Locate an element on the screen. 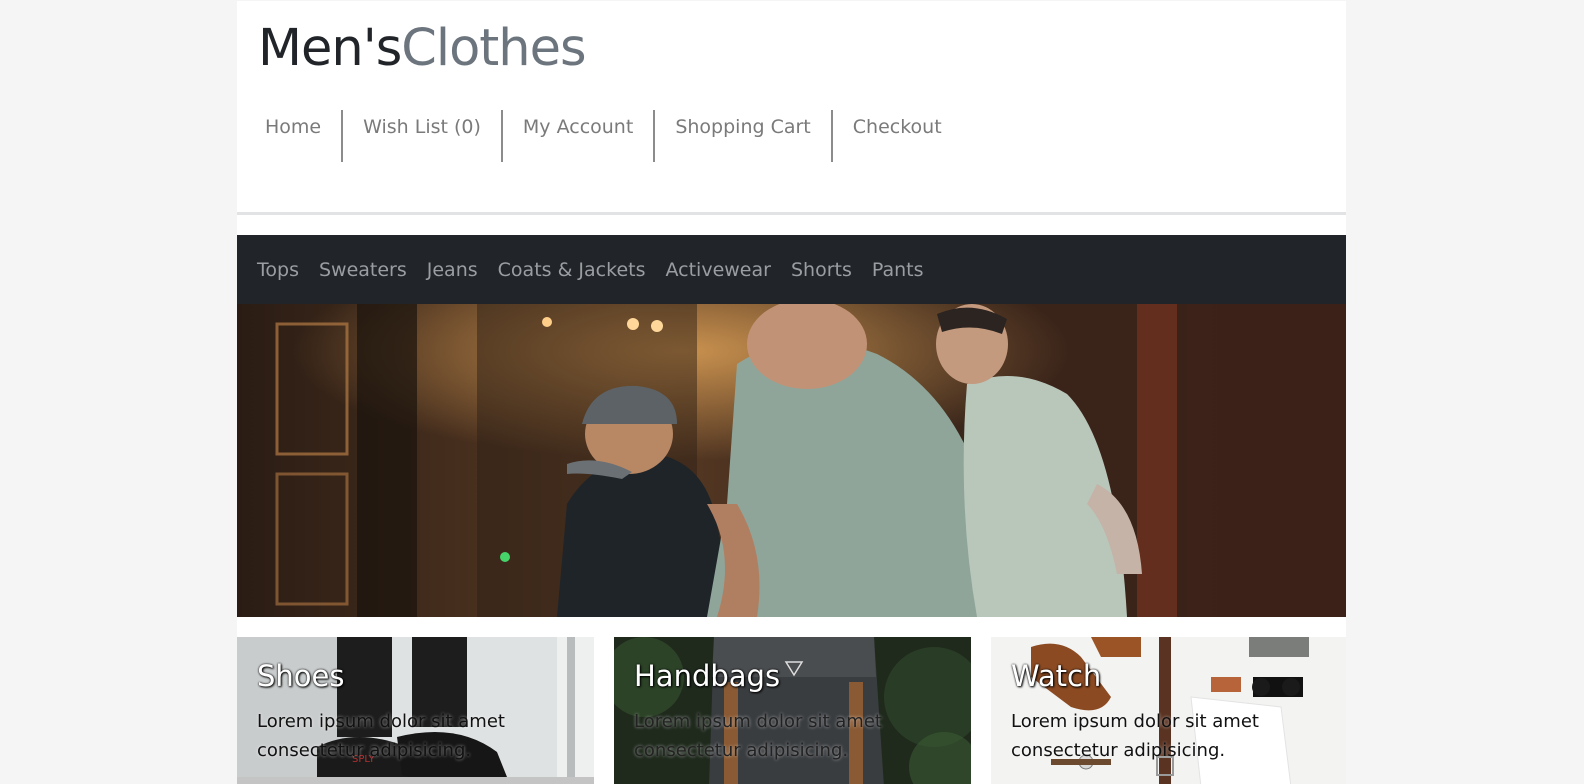 The height and width of the screenshot is (784, 1584). logo-word-1: Men's is located at coordinates (330, 48).